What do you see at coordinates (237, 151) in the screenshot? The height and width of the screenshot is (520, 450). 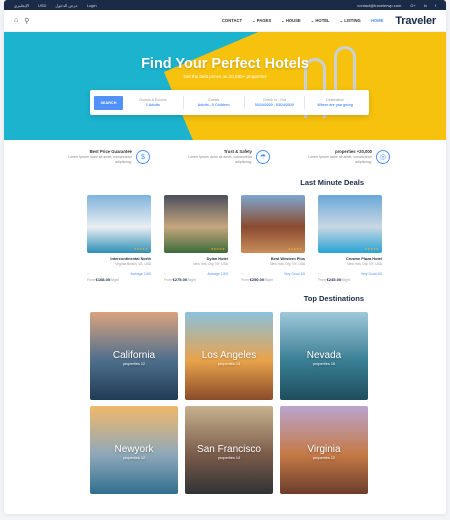 I see `feature-title: Trust & Safety` at bounding box center [237, 151].